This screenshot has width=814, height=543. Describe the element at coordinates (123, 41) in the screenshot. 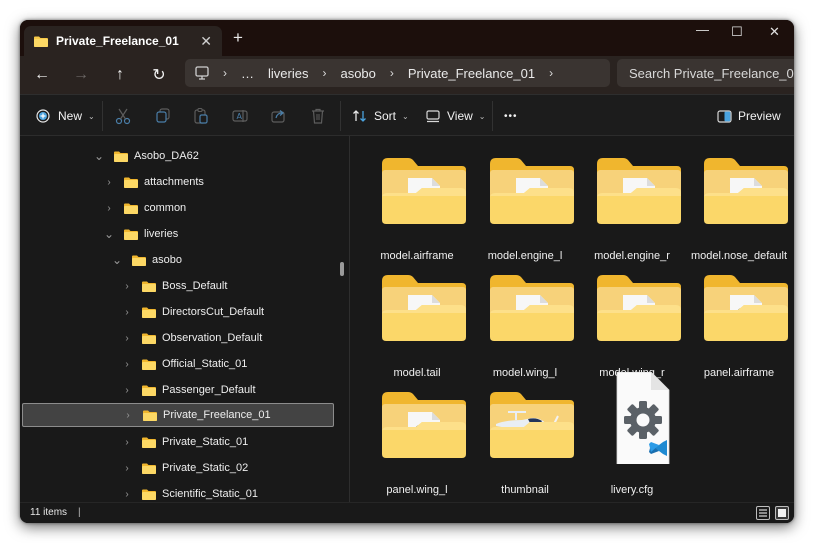

I see `tab-private-freelance: Private_Freelance_01 ✕` at that location.